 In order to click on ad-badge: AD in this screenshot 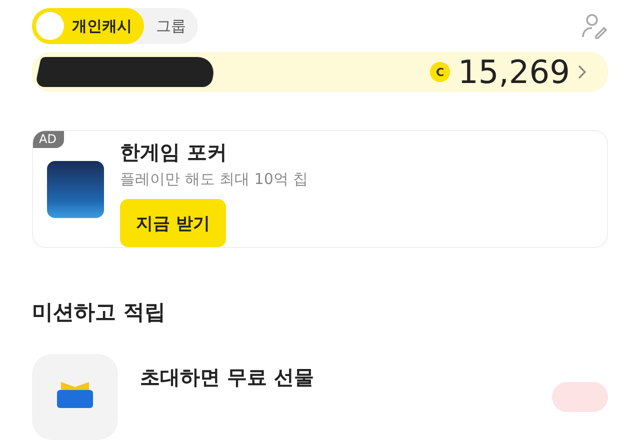, I will do `click(48, 139)`.